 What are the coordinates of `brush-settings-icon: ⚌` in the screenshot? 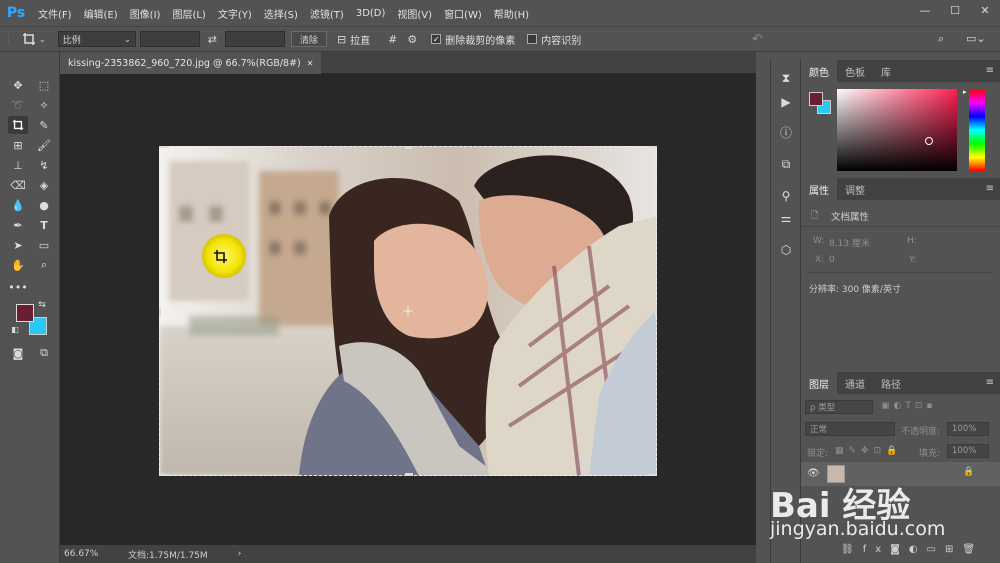 It's located at (786, 218).